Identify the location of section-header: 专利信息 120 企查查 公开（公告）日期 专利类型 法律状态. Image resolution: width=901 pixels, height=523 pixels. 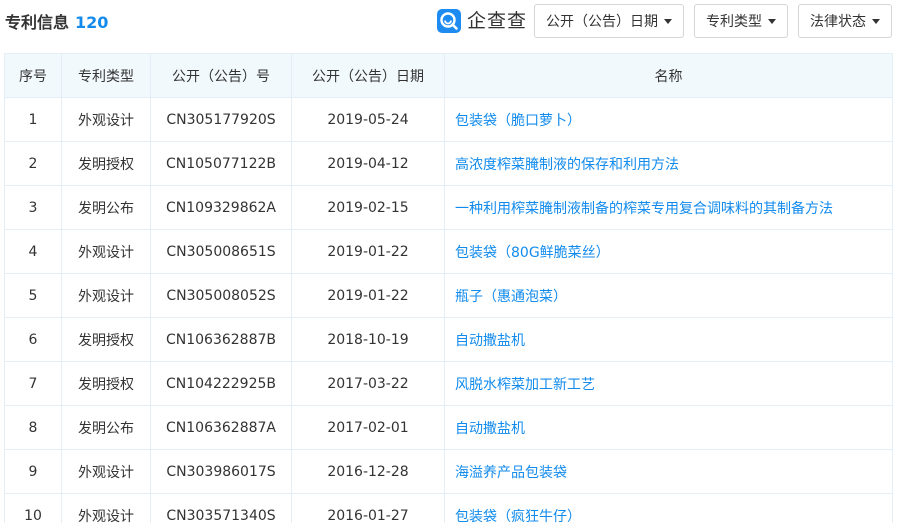
(450, 23).